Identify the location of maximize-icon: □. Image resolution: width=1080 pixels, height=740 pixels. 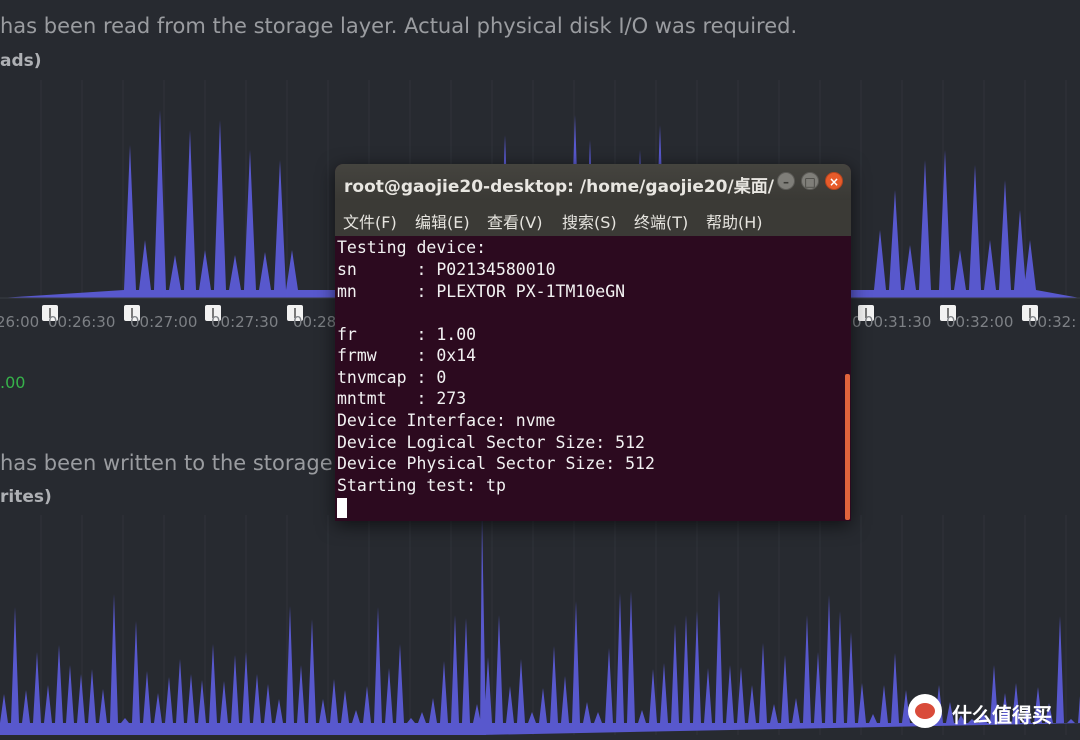
(810, 181).